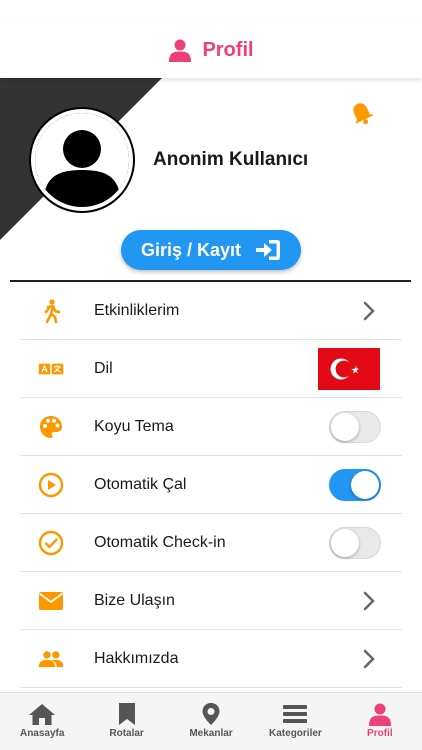 The width and height of the screenshot is (422, 750). I want to click on walking-icon, so click(51, 311).